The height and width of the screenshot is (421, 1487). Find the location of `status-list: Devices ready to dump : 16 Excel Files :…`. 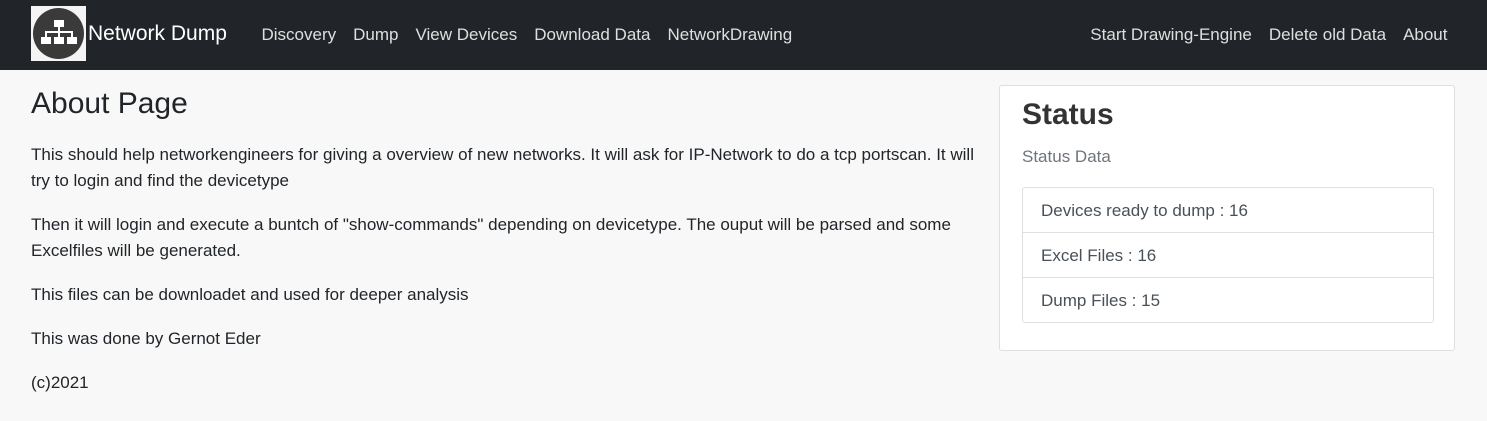

status-list: Devices ready to dump : 16 Excel Files :… is located at coordinates (1228, 255).